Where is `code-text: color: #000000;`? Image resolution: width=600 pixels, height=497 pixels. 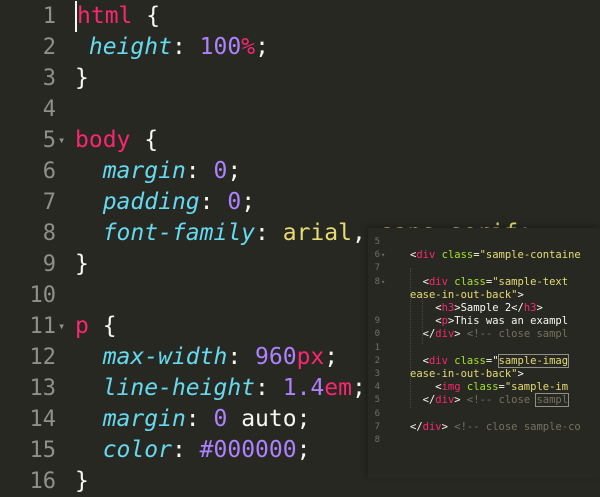
code-text: color: #000000; is located at coordinates (193, 450).